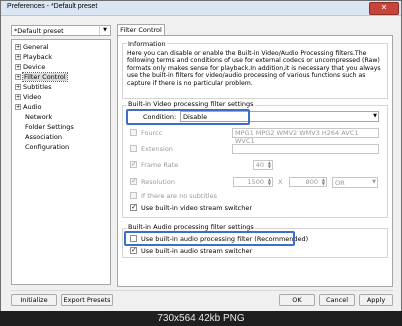  I want to click on preset-value: *Default preset, so click(39, 31).